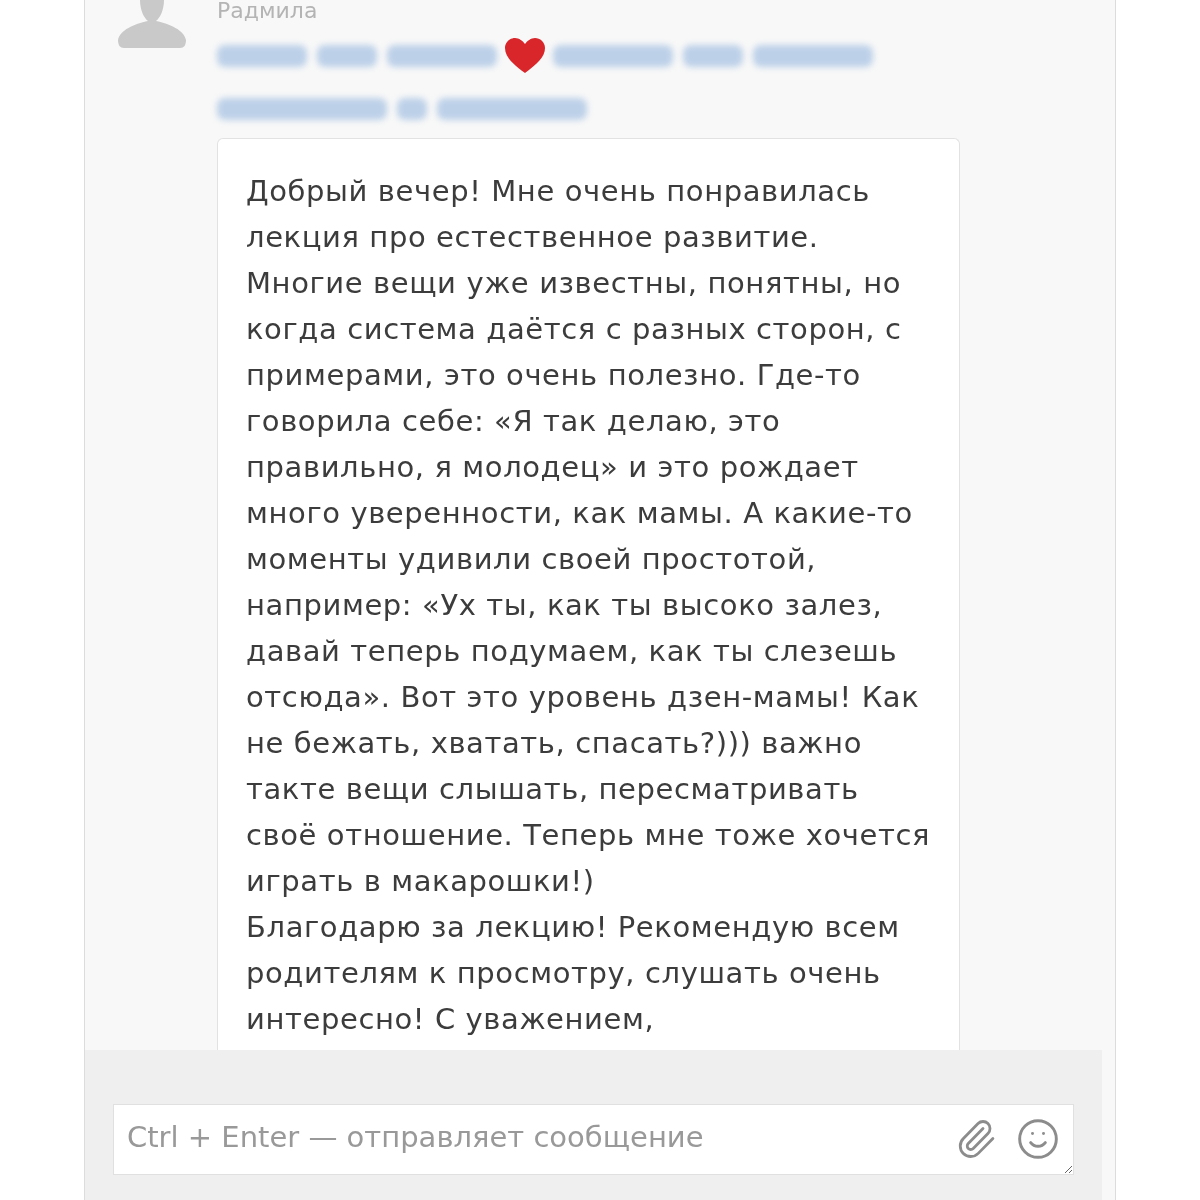  I want to click on smiley-icon, so click(1038, 1139).